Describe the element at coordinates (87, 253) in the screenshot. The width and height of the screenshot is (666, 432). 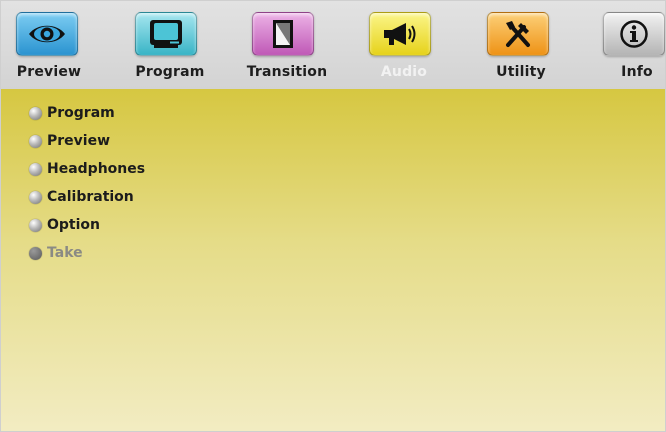
I see `menu-item-take: Take` at that location.